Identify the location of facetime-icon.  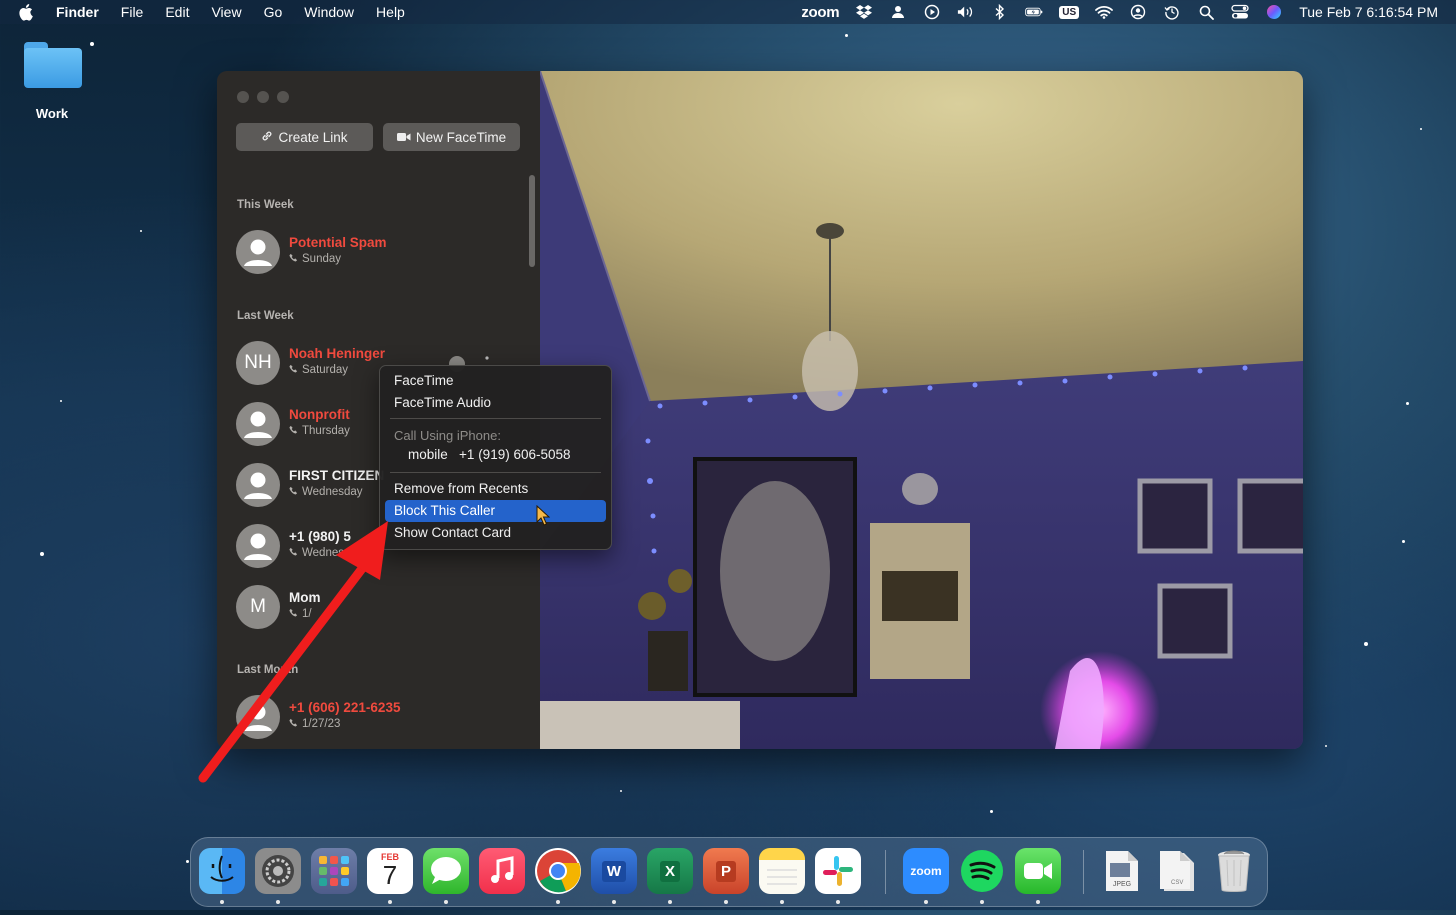
(1038, 871).